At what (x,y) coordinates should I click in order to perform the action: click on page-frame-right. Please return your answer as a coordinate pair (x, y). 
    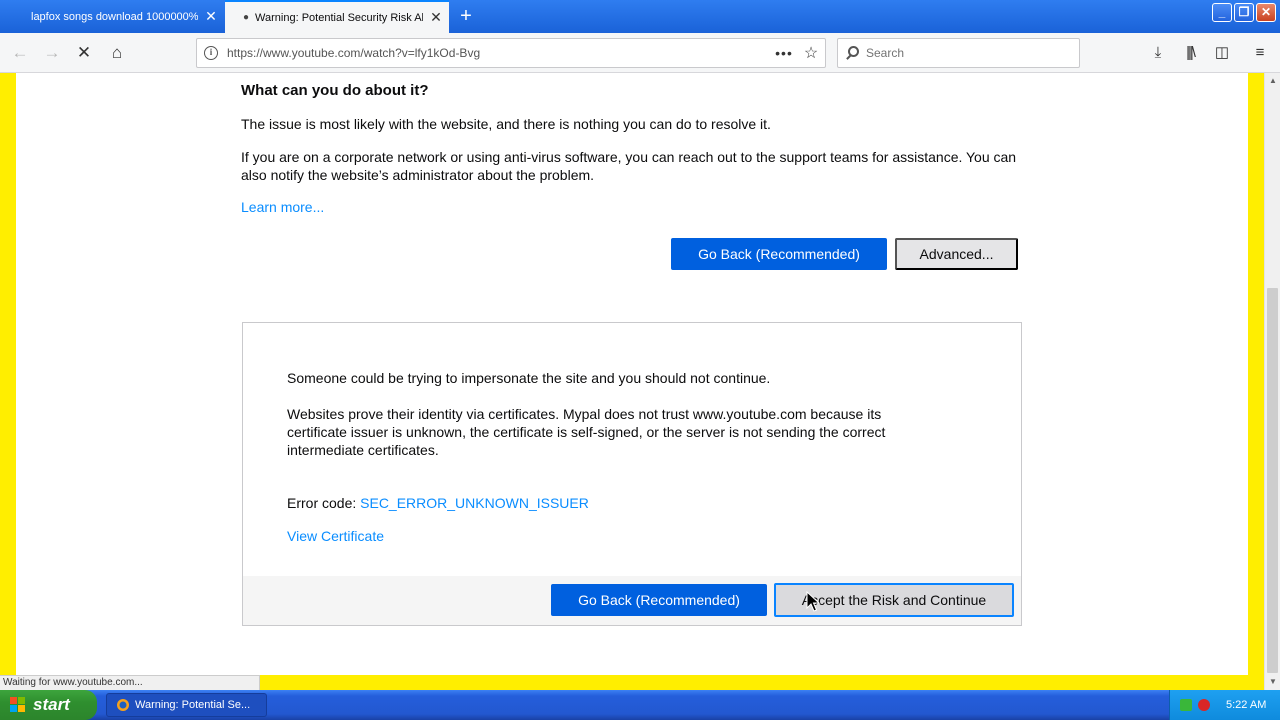
    Looking at the image, I should click on (1256, 381).